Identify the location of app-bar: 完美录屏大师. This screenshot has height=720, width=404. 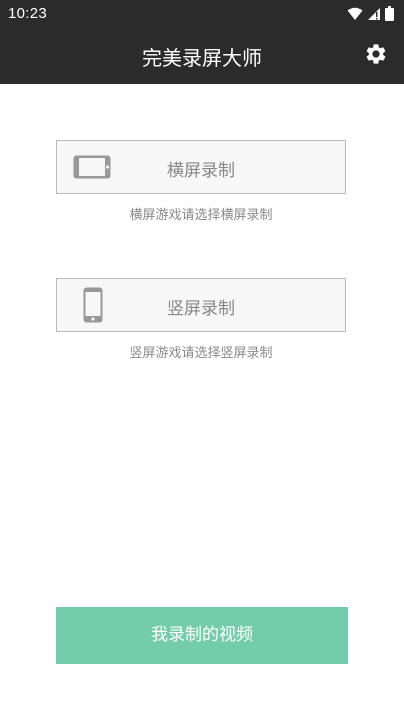
(202, 56).